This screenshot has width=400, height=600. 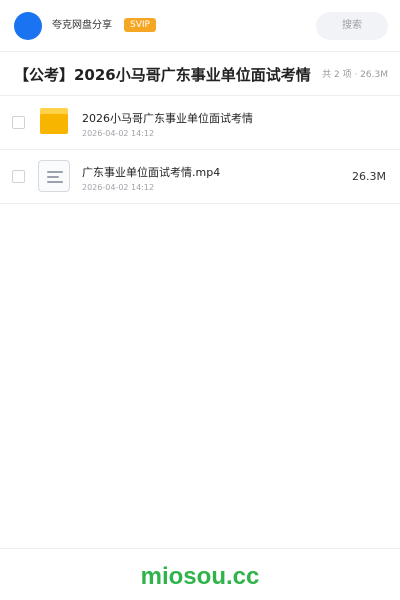 What do you see at coordinates (352, 26) in the screenshot?
I see `search-button: 搜索` at bounding box center [352, 26].